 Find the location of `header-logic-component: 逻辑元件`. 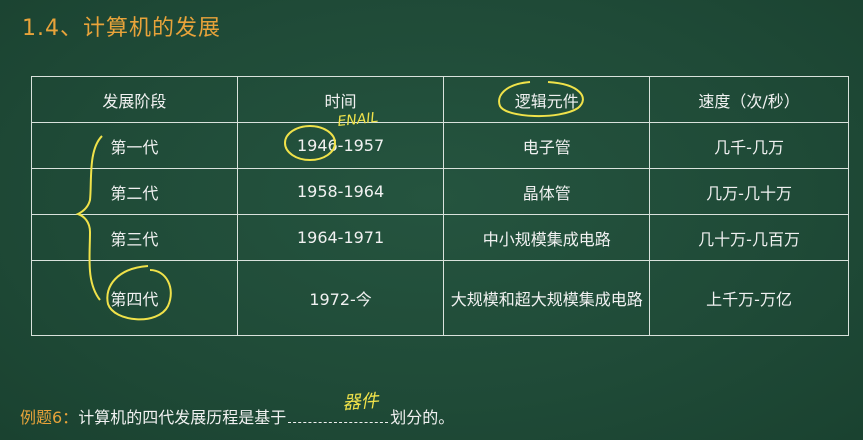

header-logic-component: 逻辑元件 is located at coordinates (547, 99).